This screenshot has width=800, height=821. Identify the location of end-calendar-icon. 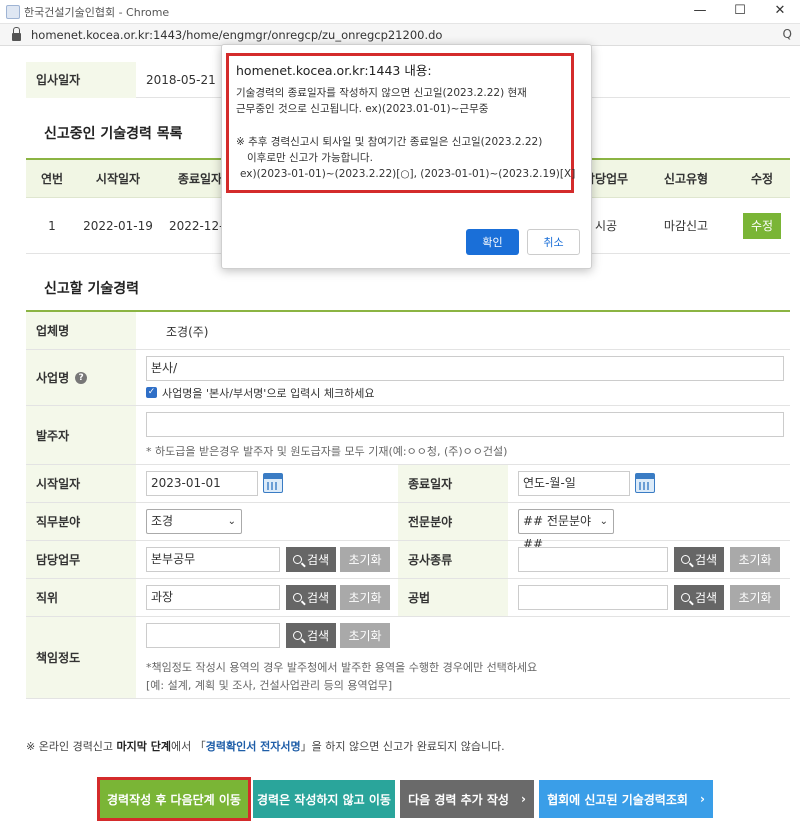
(645, 483).